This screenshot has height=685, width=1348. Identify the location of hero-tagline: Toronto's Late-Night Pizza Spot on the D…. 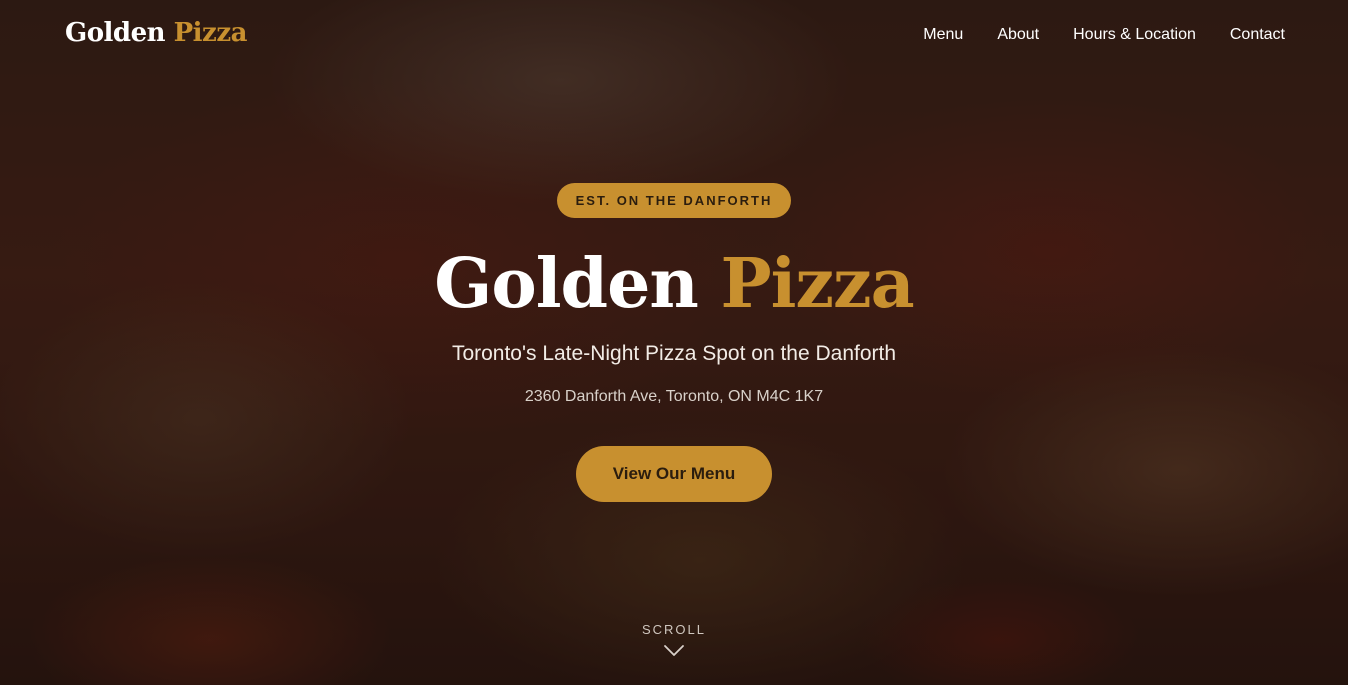
(674, 353).